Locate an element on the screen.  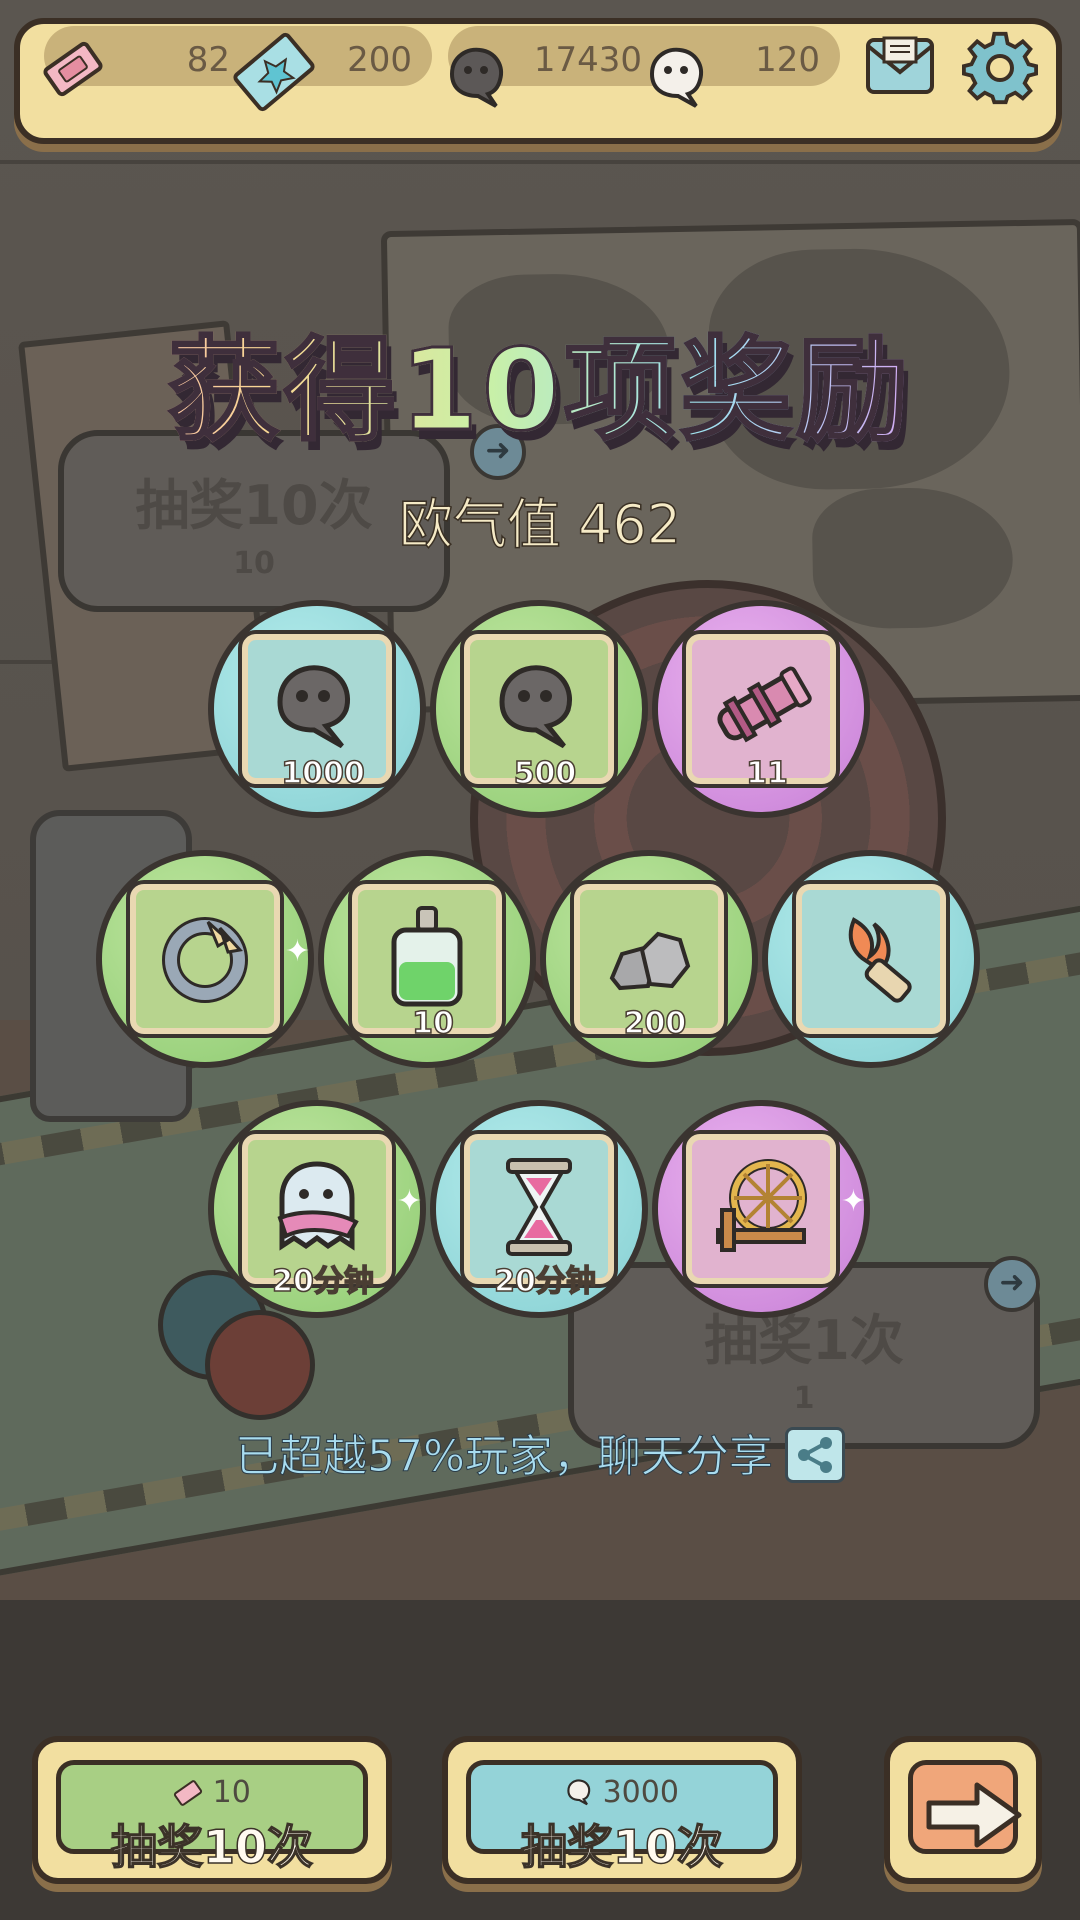
red-ball is located at coordinates (260, 1365).